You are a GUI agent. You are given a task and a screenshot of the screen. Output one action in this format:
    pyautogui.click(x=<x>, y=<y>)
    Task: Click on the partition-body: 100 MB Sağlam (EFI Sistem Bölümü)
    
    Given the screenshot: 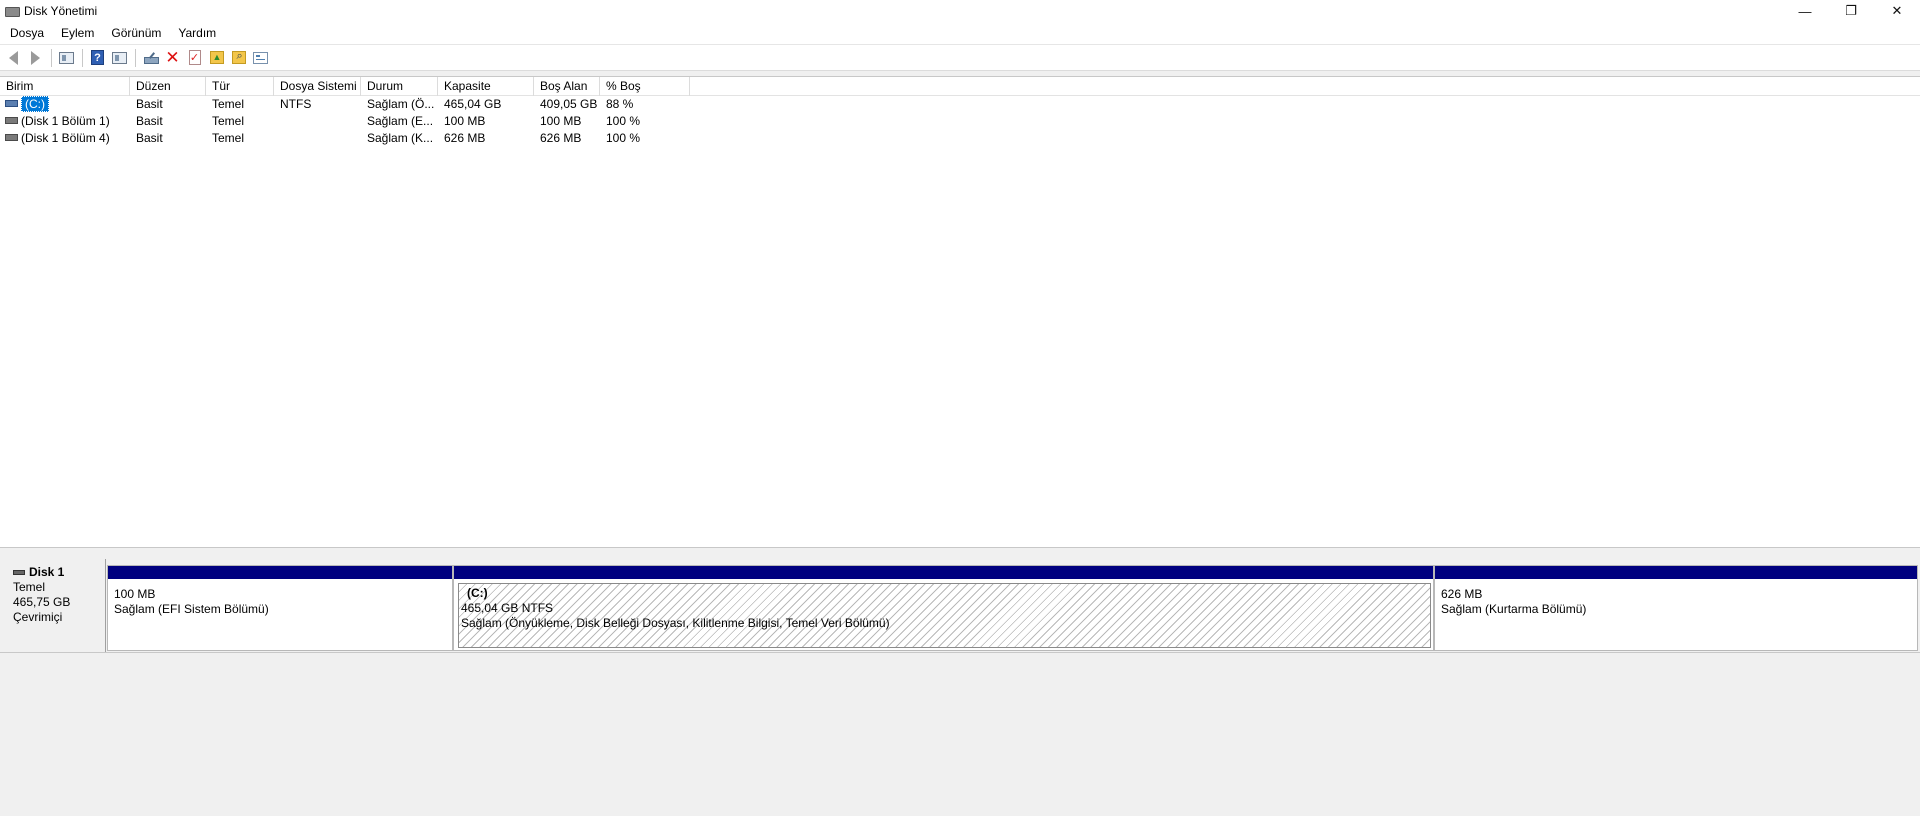 What is the action you would take?
    pyautogui.click(x=281, y=615)
    